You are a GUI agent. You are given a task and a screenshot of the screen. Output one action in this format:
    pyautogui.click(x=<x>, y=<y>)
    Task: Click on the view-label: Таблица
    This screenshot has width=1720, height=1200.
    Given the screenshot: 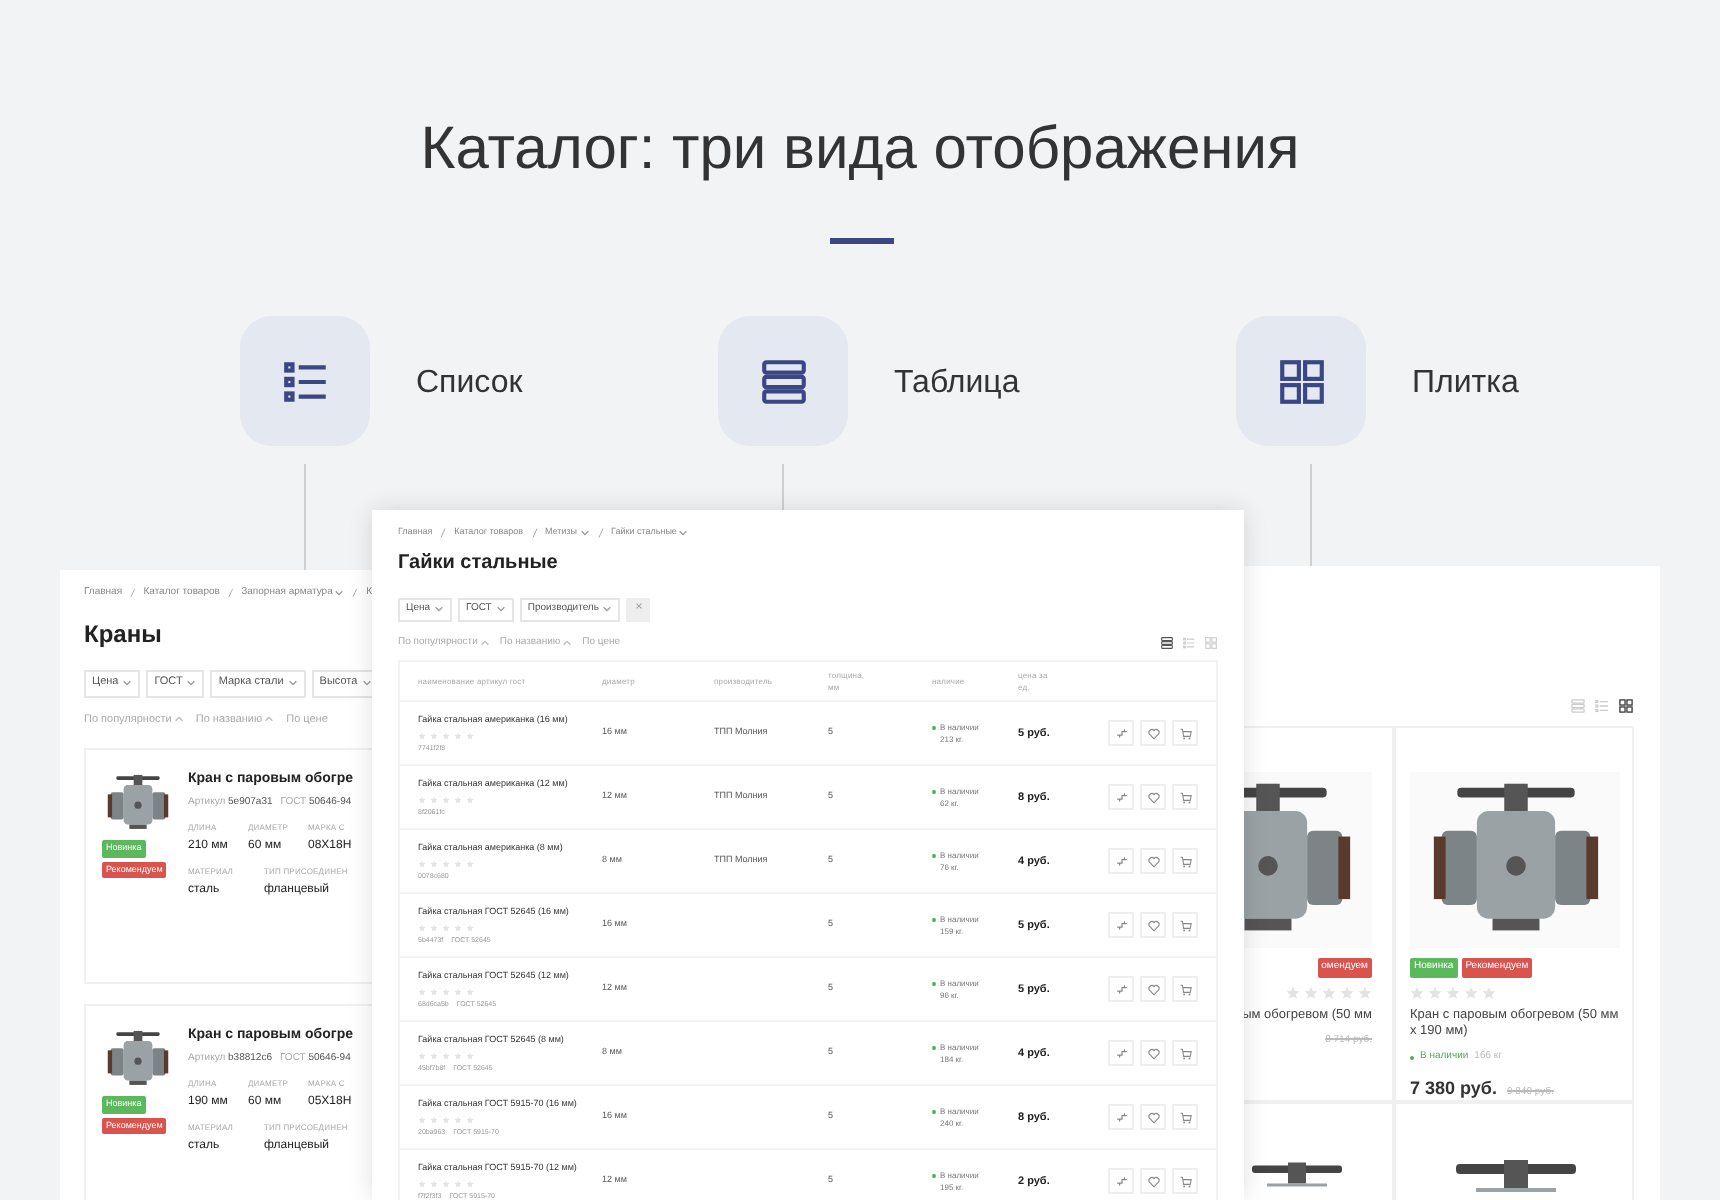 What is the action you would take?
    pyautogui.click(x=957, y=384)
    